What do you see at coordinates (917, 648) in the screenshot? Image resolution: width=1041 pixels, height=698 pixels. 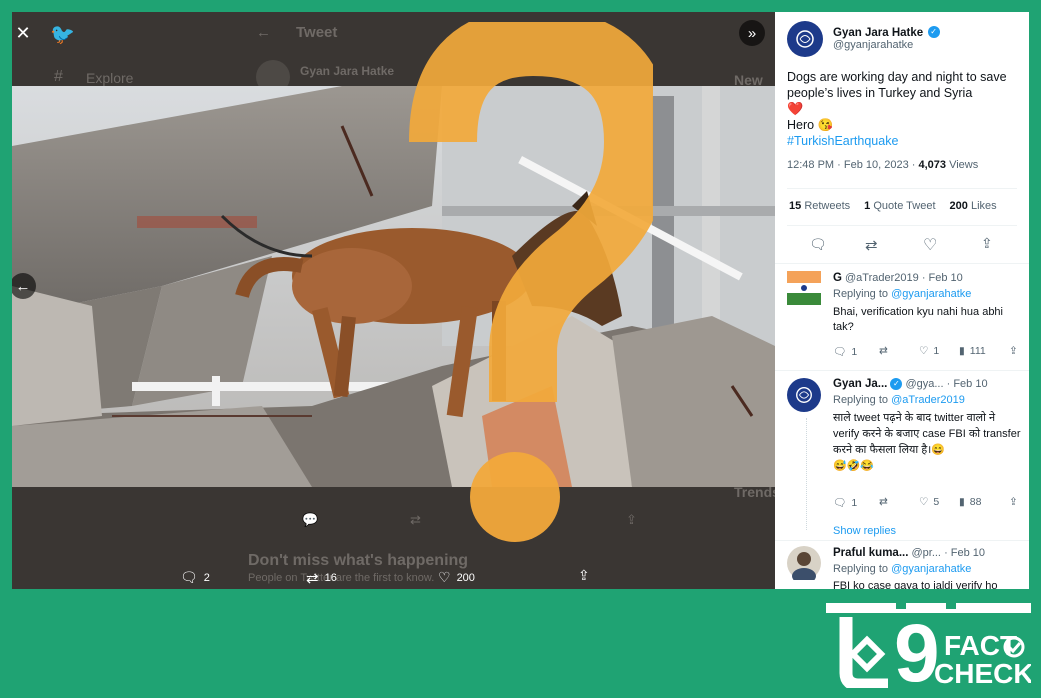 I see `logo-number: 9` at bounding box center [917, 648].